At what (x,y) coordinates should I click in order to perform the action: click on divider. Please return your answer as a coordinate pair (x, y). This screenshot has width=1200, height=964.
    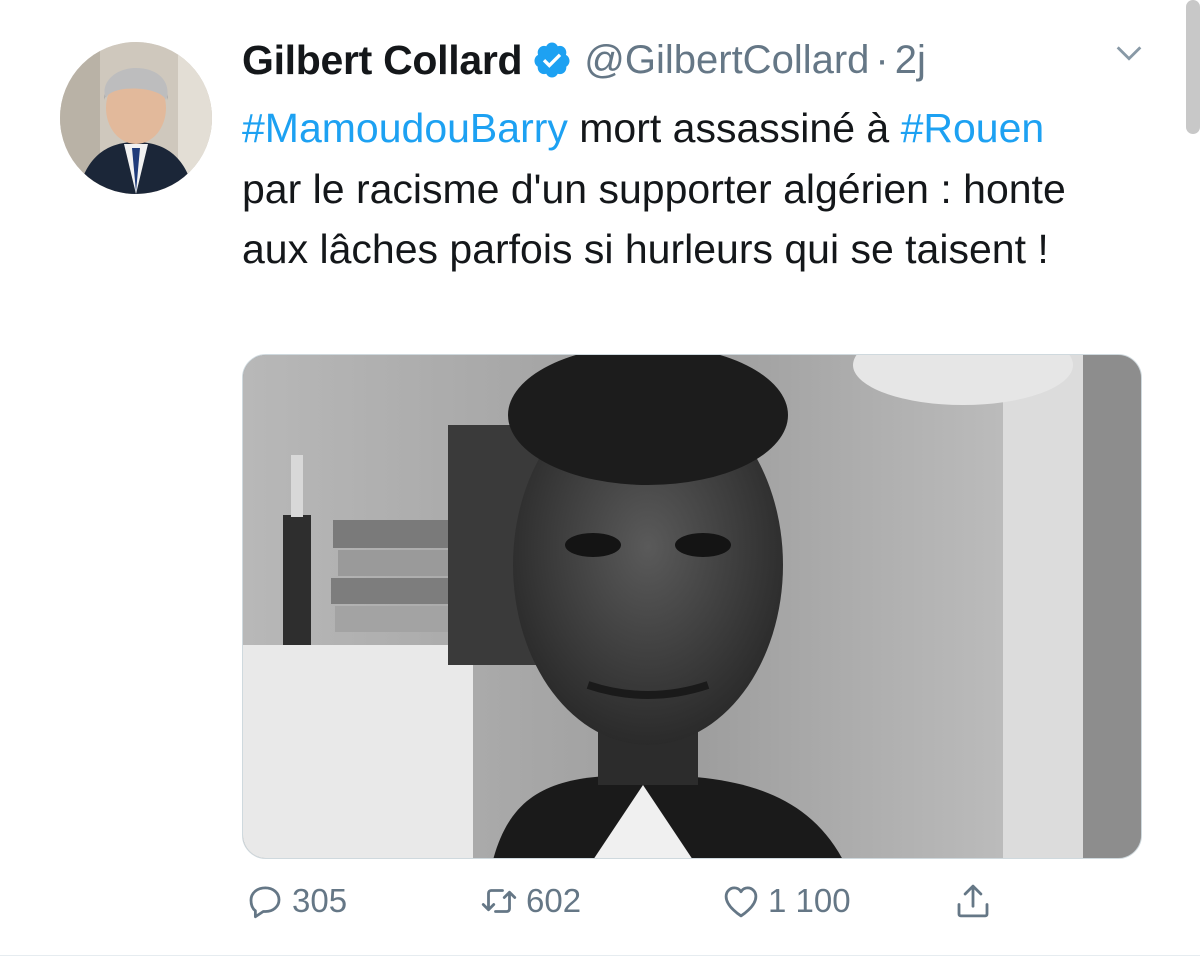
    Looking at the image, I should click on (600, 955).